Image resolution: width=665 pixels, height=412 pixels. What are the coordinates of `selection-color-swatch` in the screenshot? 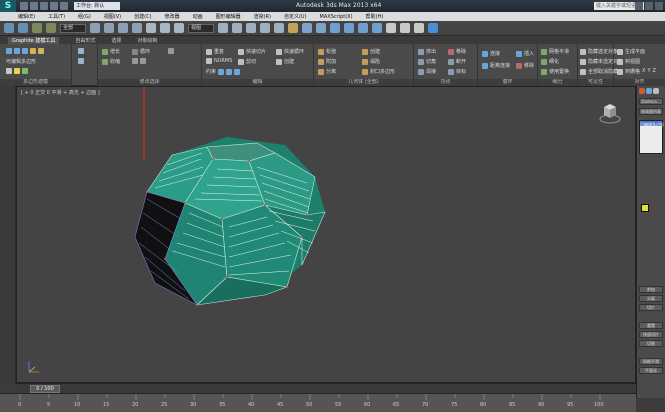 It's located at (645, 208).